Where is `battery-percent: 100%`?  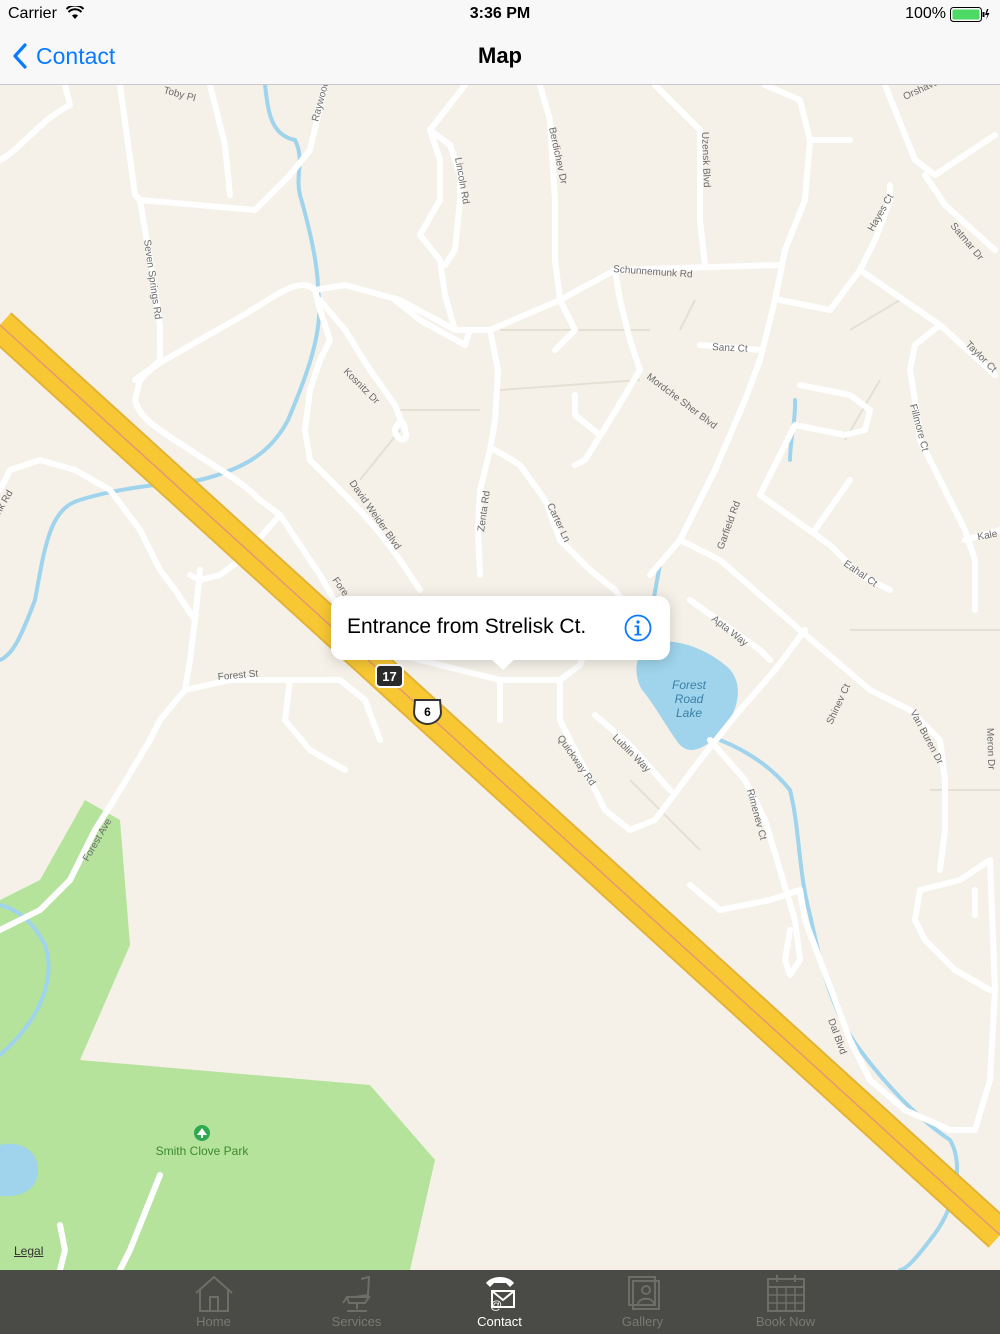
battery-percent: 100% is located at coordinates (925, 13).